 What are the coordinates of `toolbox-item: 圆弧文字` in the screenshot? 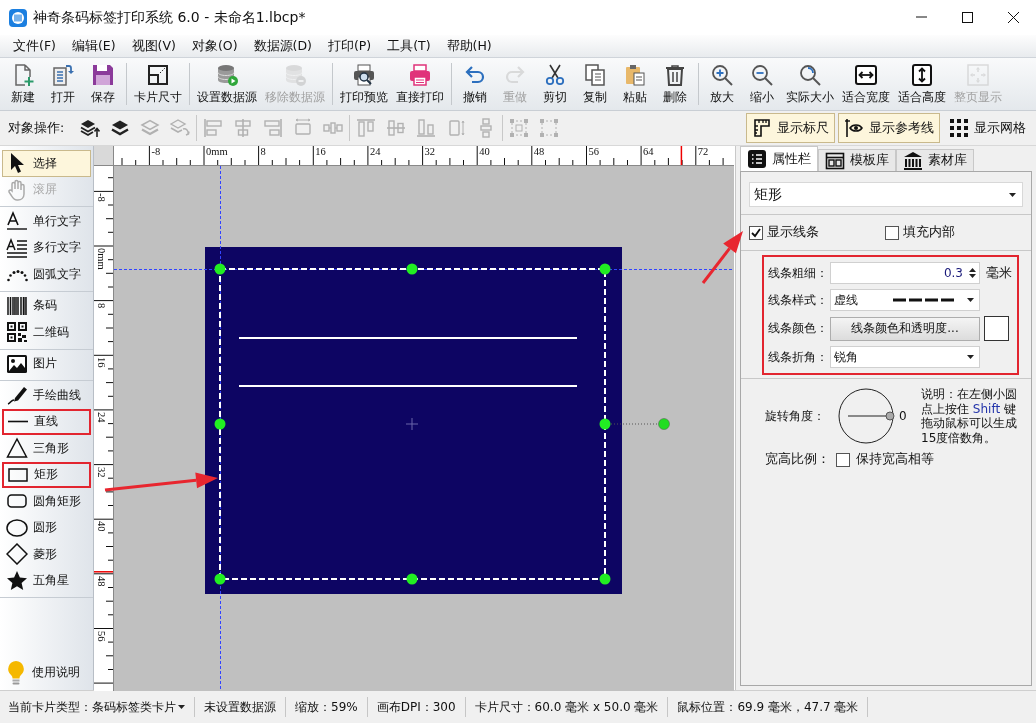 It's located at (46, 274).